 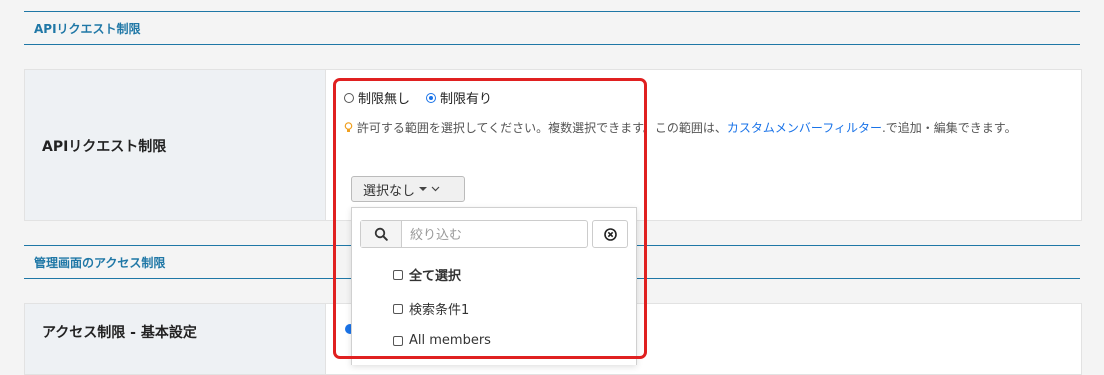 What do you see at coordinates (804, 128) in the screenshot?
I see `custom-member-filter-link: カスタムメンバーフィルター` at bounding box center [804, 128].